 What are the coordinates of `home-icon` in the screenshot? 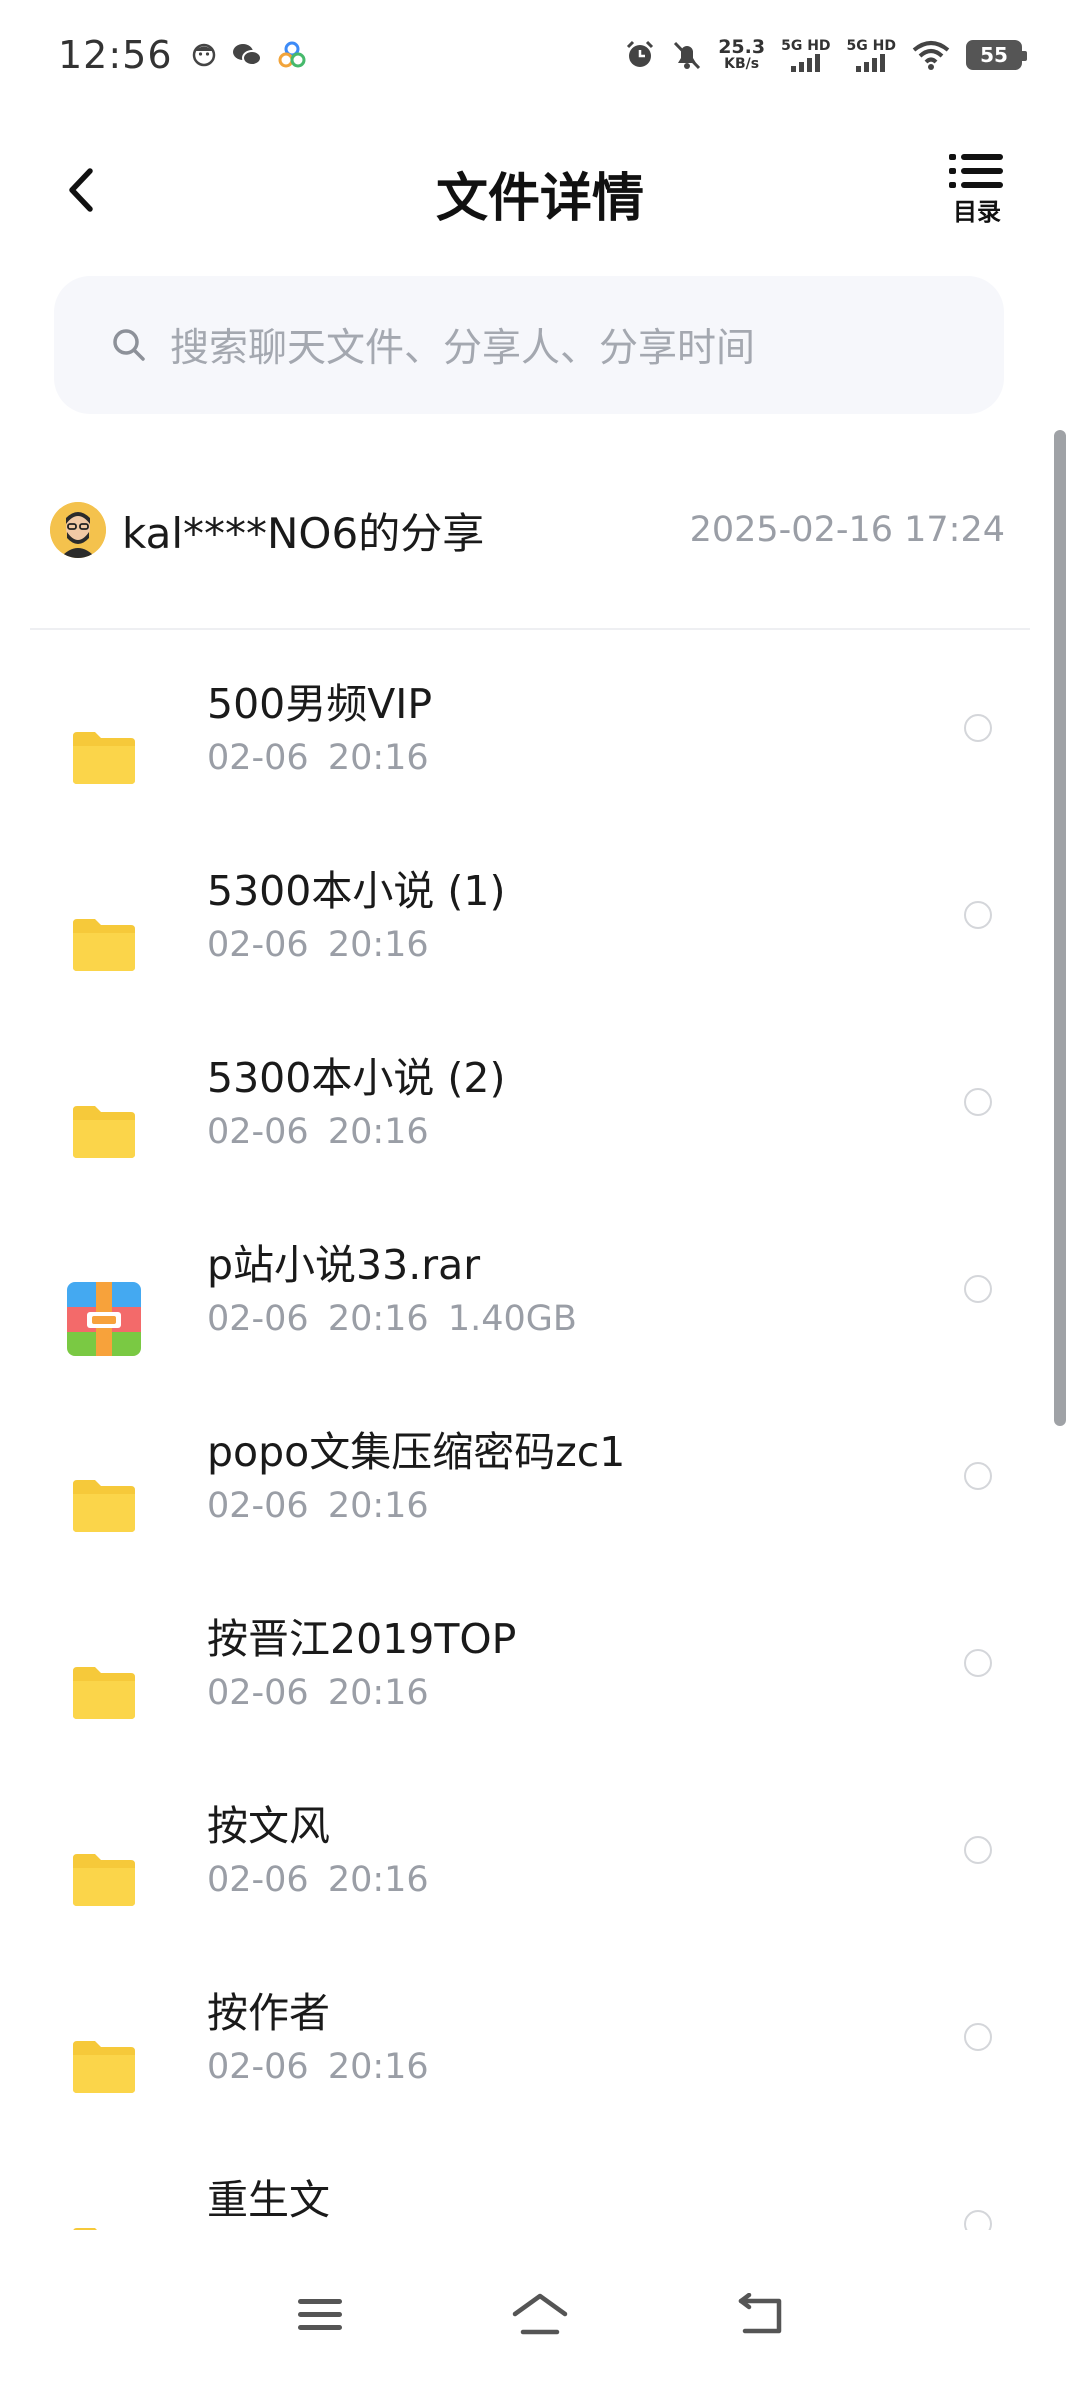 It's located at (540, 2314).